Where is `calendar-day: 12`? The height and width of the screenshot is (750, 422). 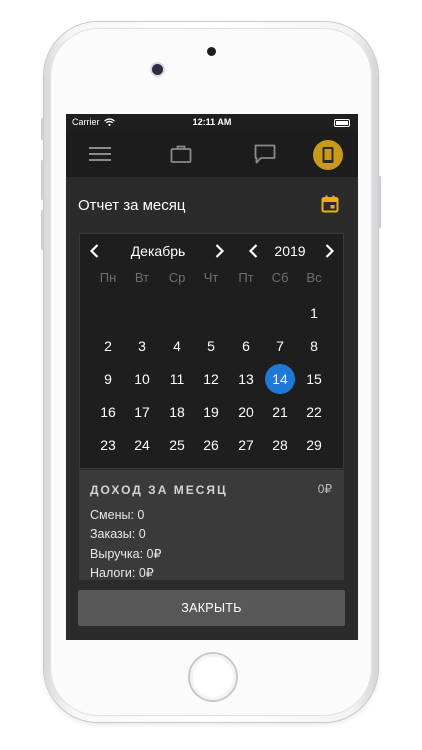
calendar-day: 12 is located at coordinates (211, 379).